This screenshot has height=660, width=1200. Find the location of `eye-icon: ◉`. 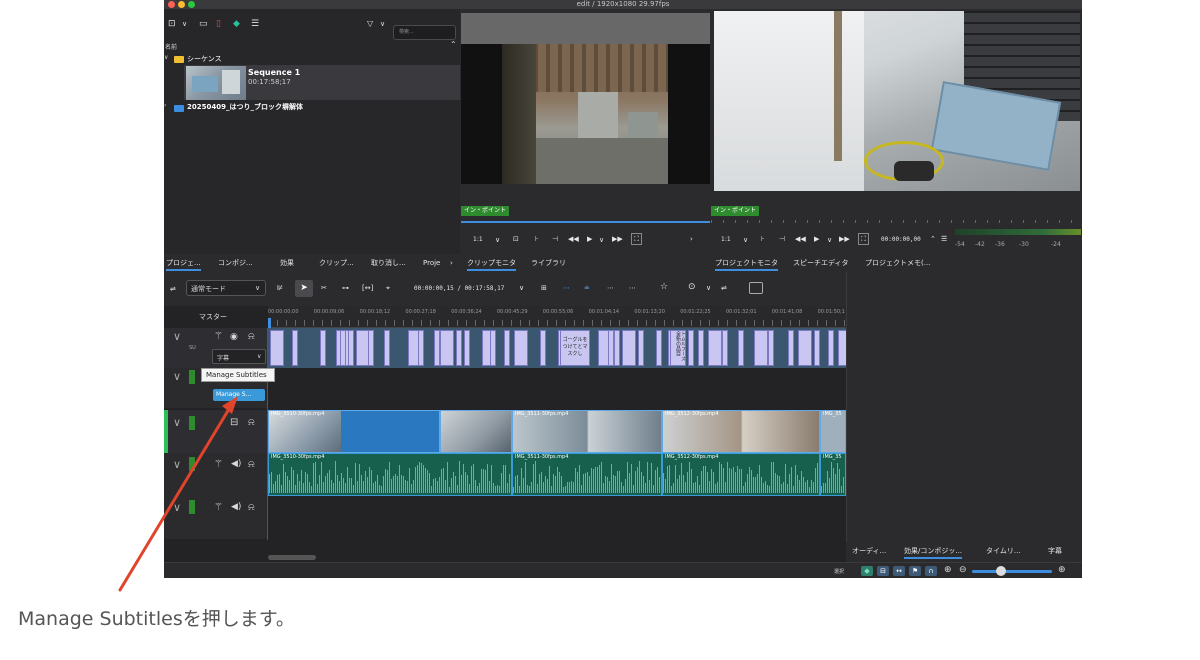

eye-icon: ◉ is located at coordinates (234, 337).